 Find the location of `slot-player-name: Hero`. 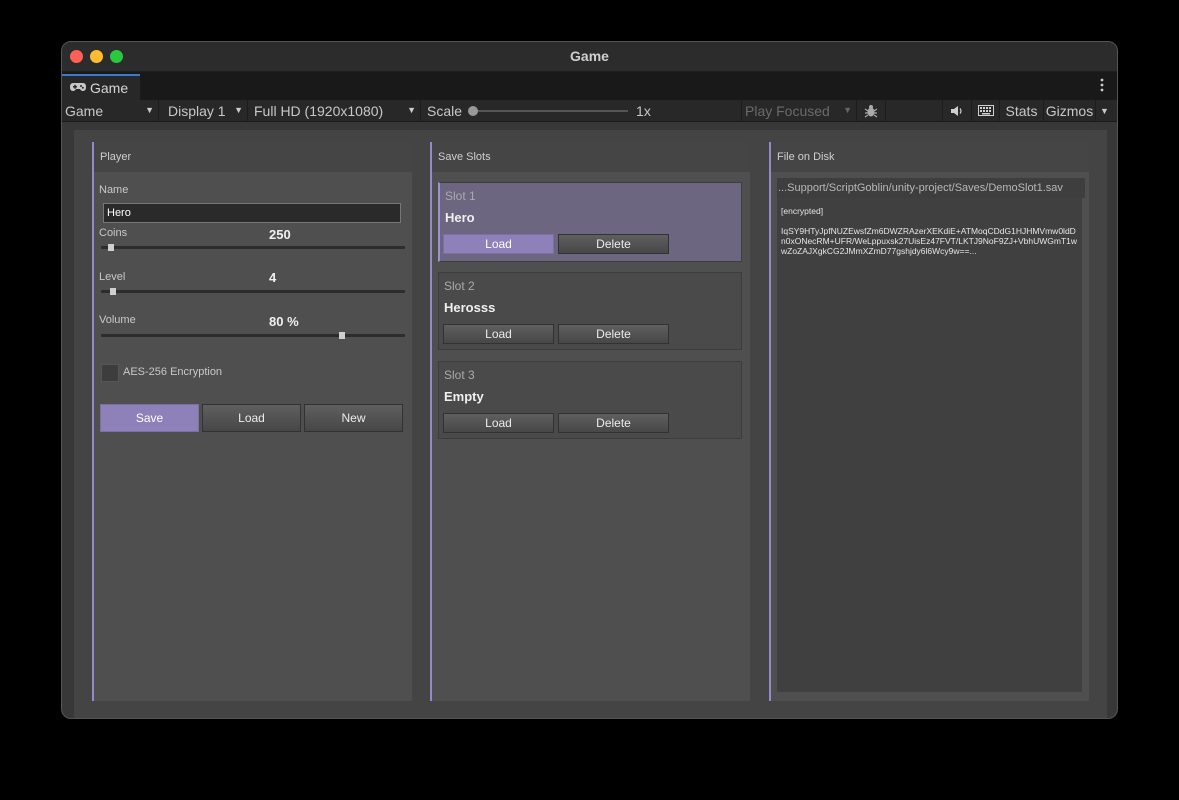

slot-player-name: Hero is located at coordinates (460, 217).